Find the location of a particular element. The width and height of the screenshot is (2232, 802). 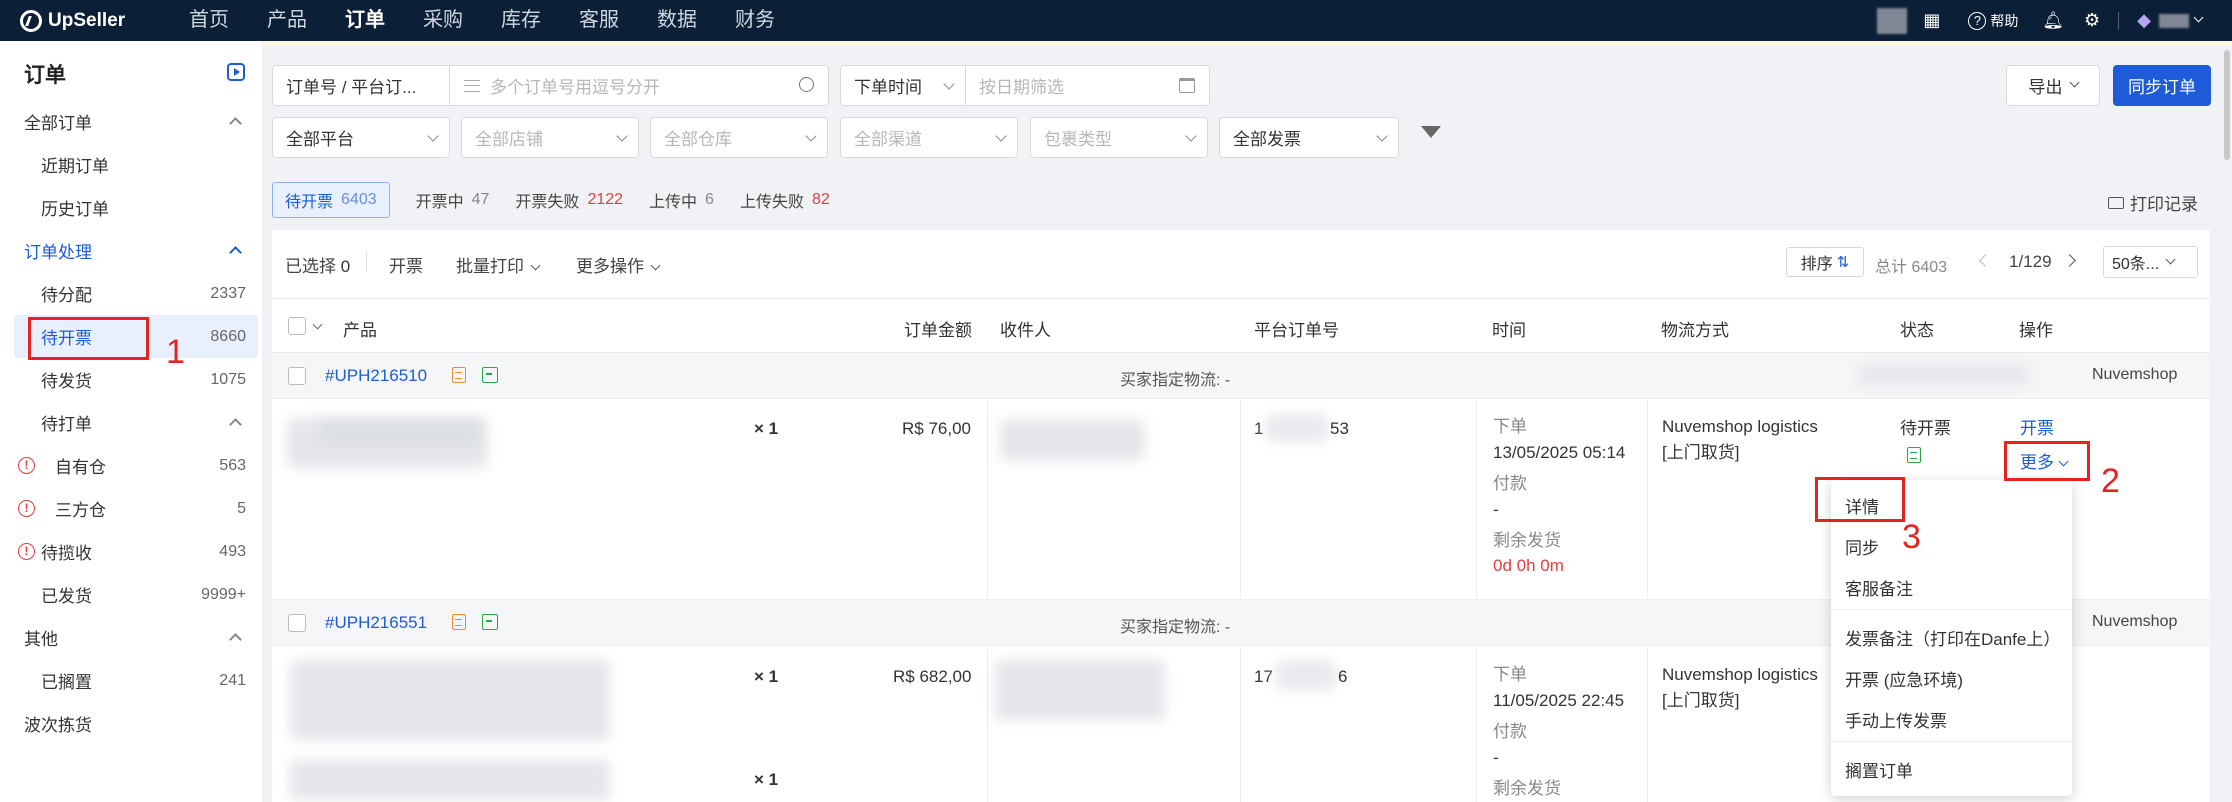

print-log-link: 打印记录 is located at coordinates (2153, 202).